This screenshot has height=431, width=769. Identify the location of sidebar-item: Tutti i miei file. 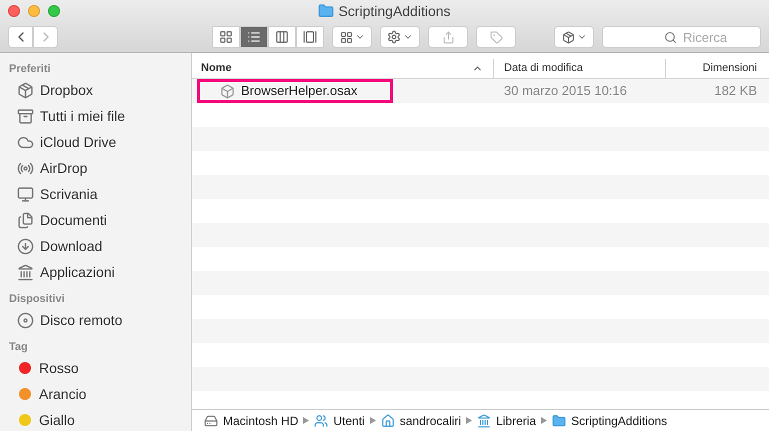
(100, 116).